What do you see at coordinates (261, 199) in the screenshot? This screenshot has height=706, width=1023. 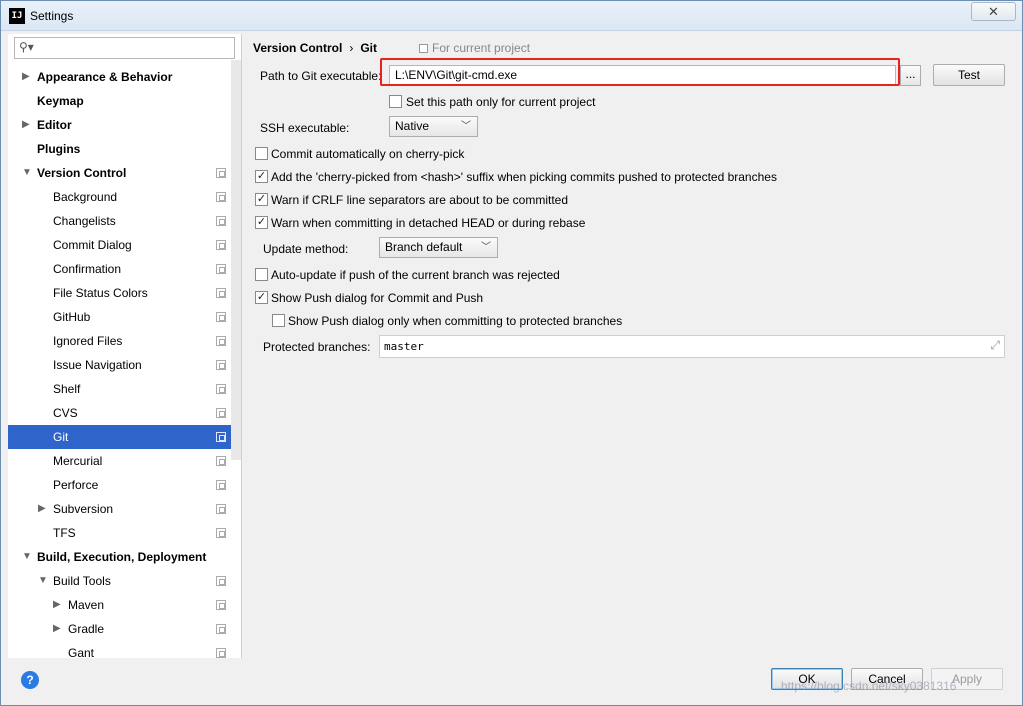 I see `warn-crlf-checkbox: ✓` at bounding box center [261, 199].